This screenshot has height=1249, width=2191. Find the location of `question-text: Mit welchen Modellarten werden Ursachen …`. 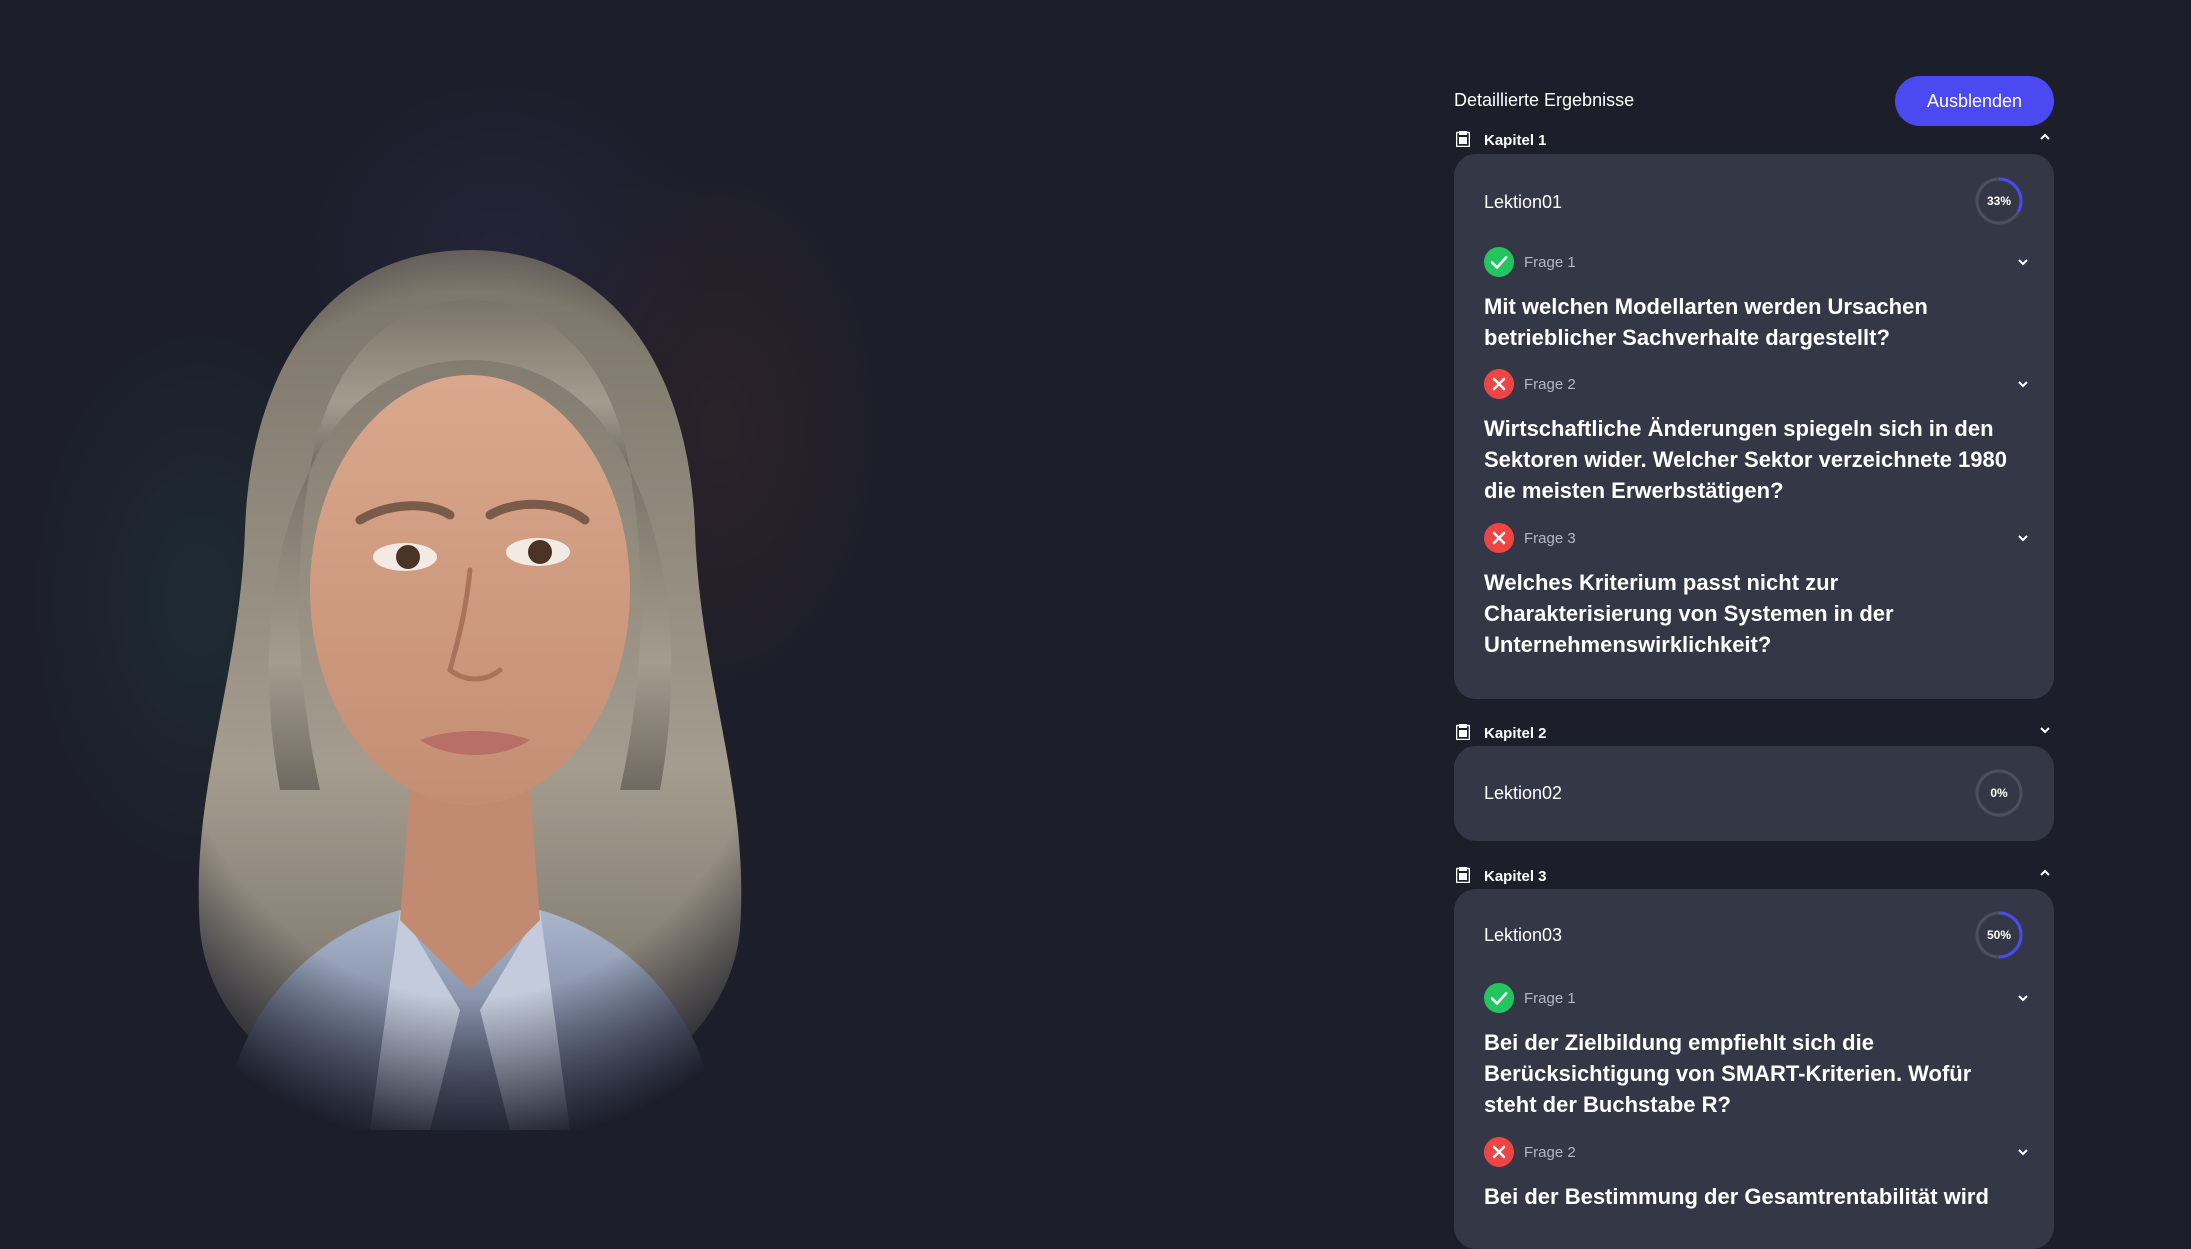

question-text: Mit welchen Modellarten werden Ursachen … is located at coordinates (1706, 322).